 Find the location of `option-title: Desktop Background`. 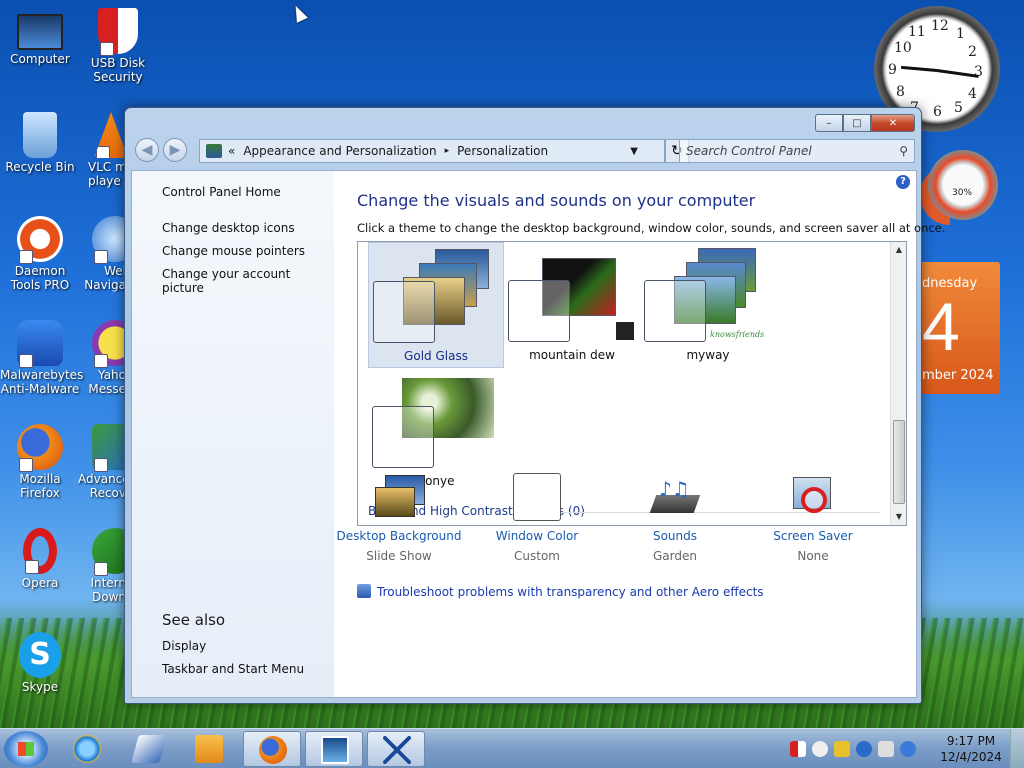

option-title: Desktop Background is located at coordinates (399, 536).